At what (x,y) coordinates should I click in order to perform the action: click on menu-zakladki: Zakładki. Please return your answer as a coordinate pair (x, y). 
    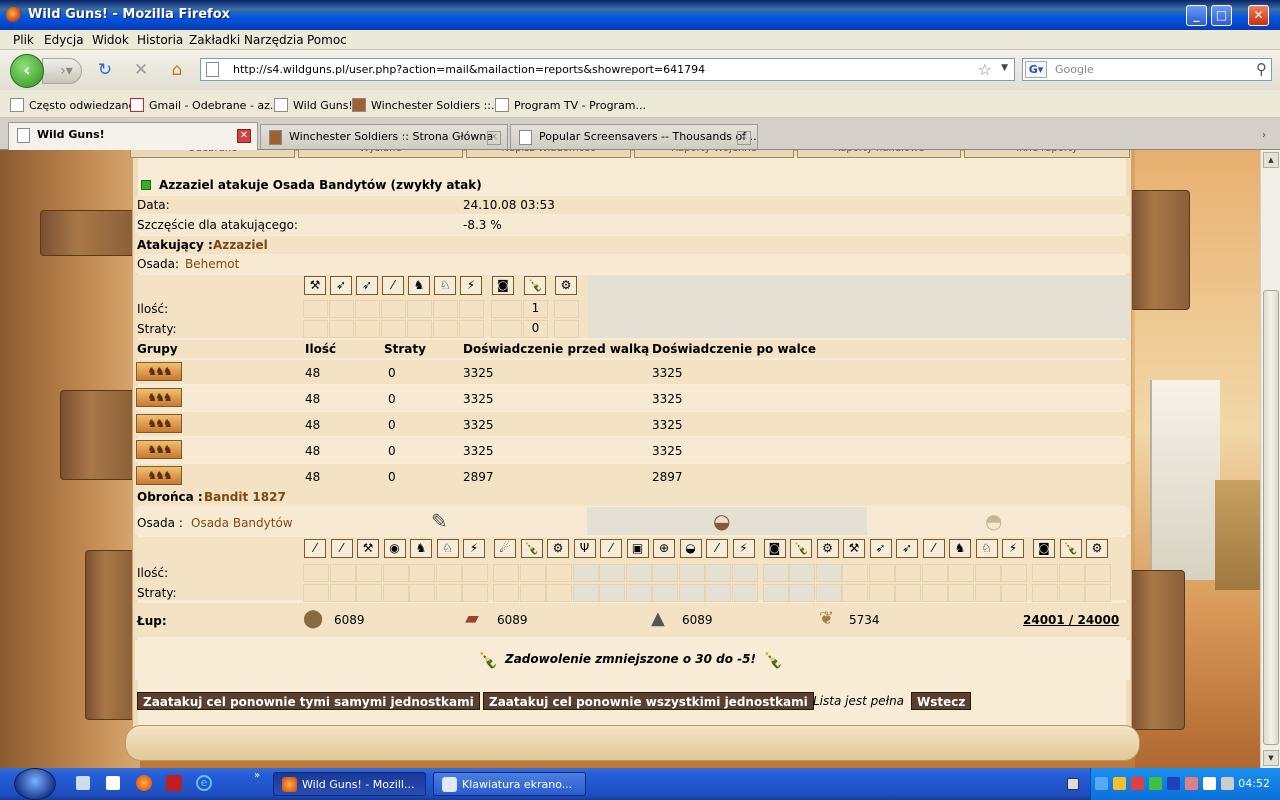
    Looking at the image, I should click on (214, 40).